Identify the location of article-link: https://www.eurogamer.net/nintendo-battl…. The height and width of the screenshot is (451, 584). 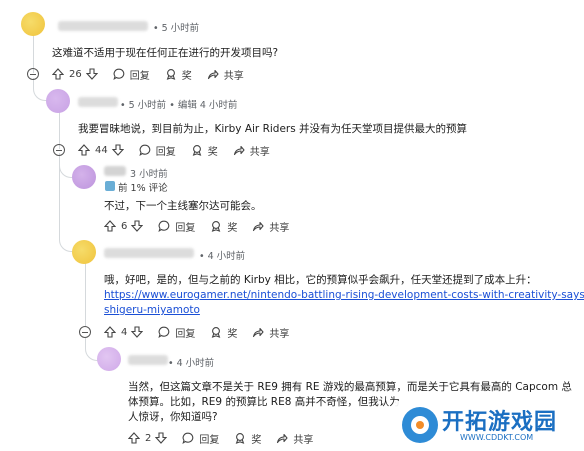
(344, 295).